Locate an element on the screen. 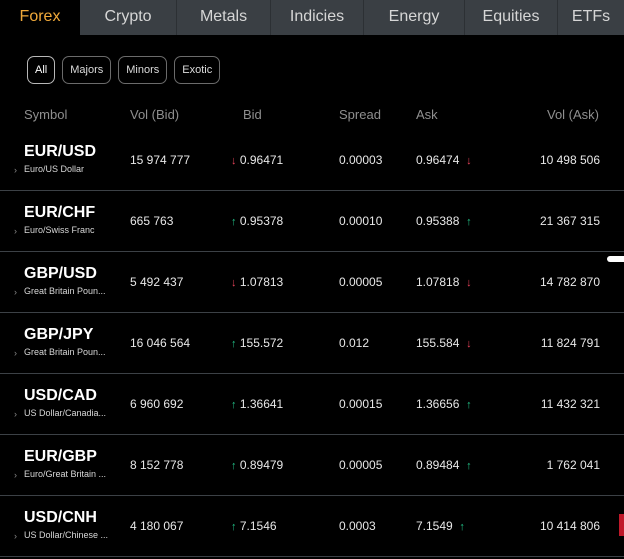 The image size is (624, 559). symbol-cell: EUR/USD Euro/US Dollar is located at coordinates (79, 158).